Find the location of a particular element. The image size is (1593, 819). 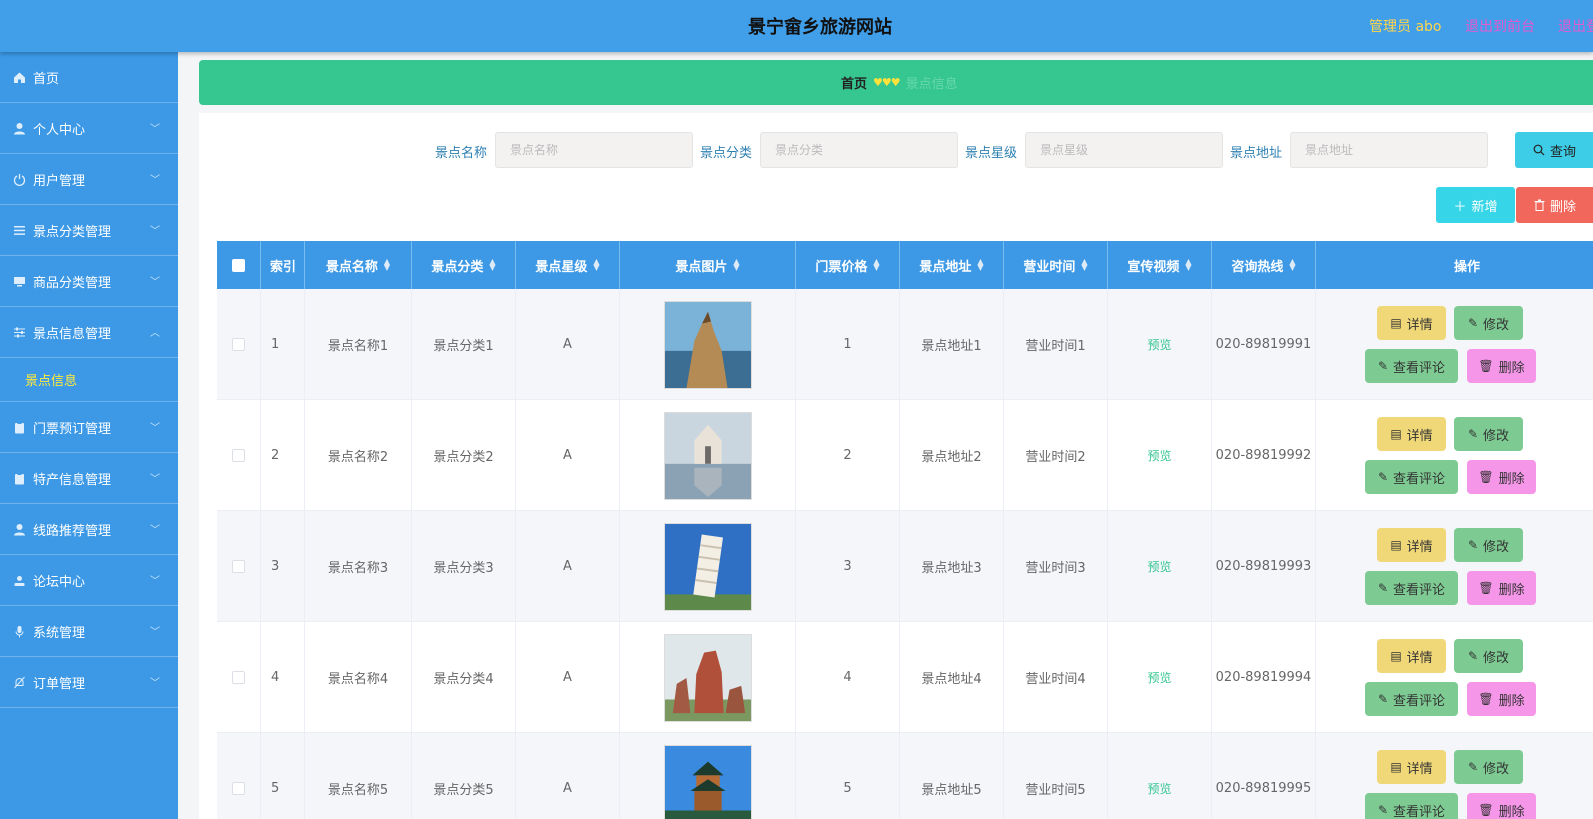

header-star: 景点星级 ▲ ▼ is located at coordinates (568, 265).